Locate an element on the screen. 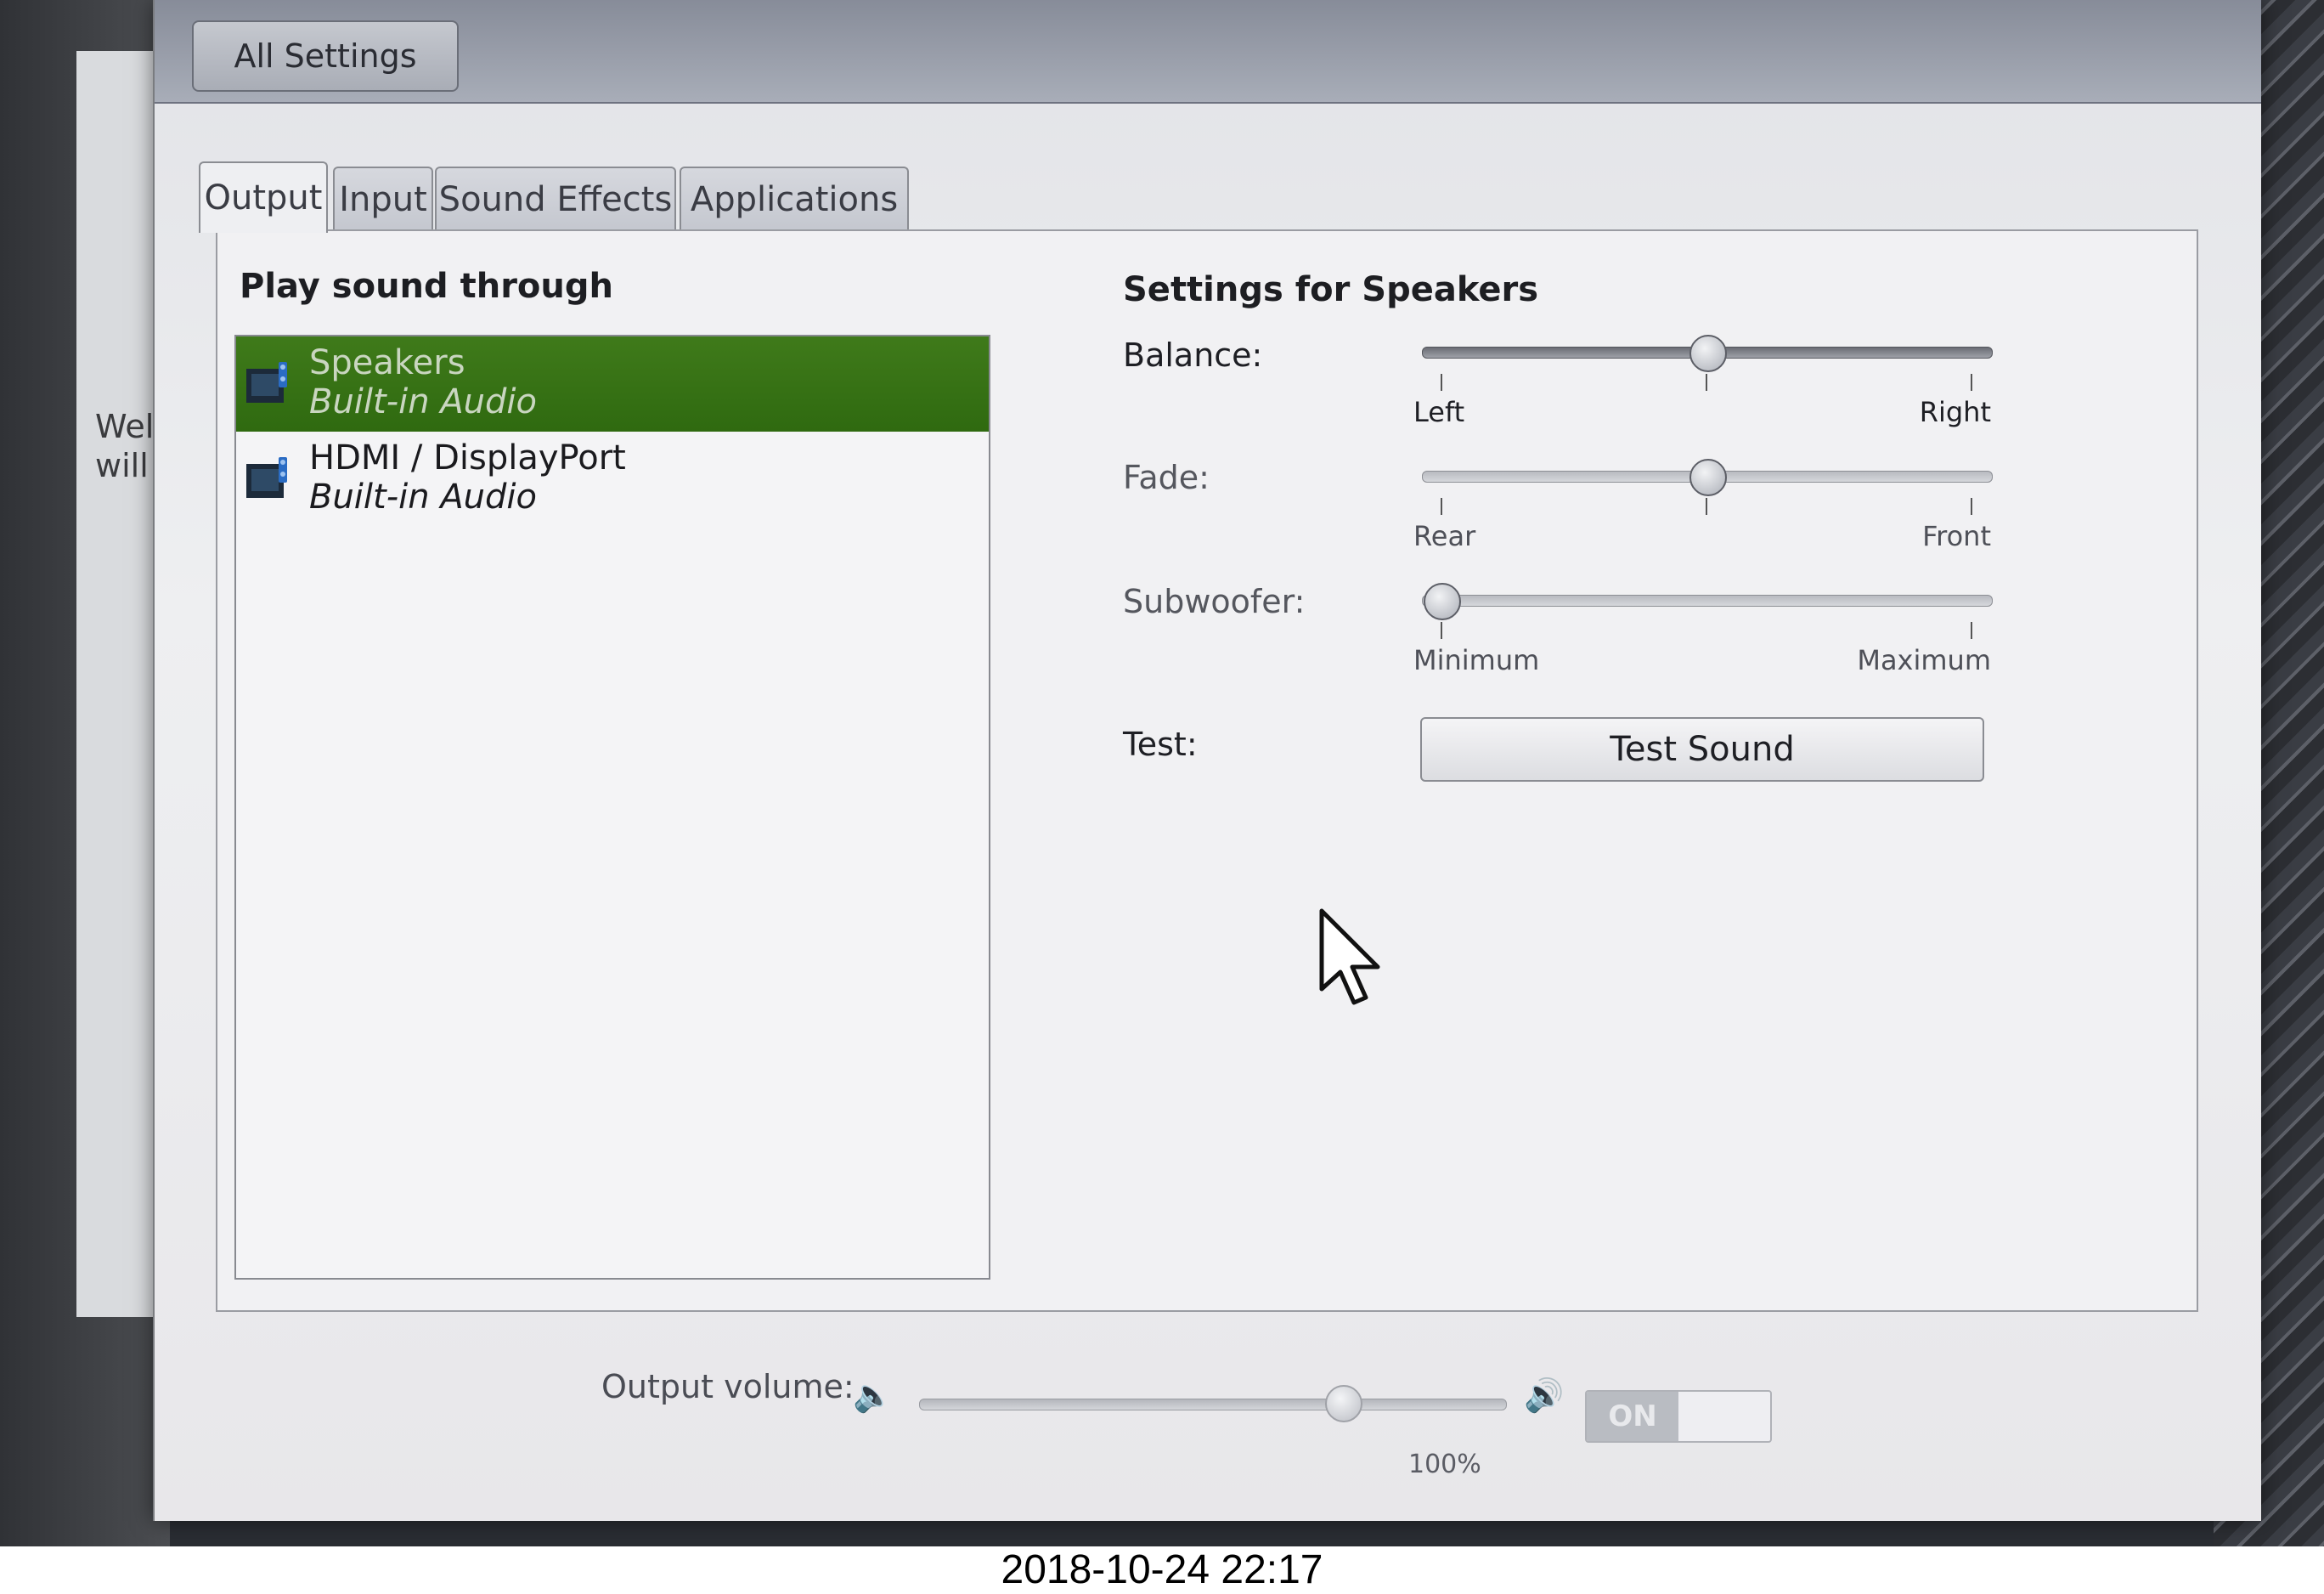 This screenshot has height=1594, width=2324. speaker-low-icon: 🔈 is located at coordinates (873, 1395).